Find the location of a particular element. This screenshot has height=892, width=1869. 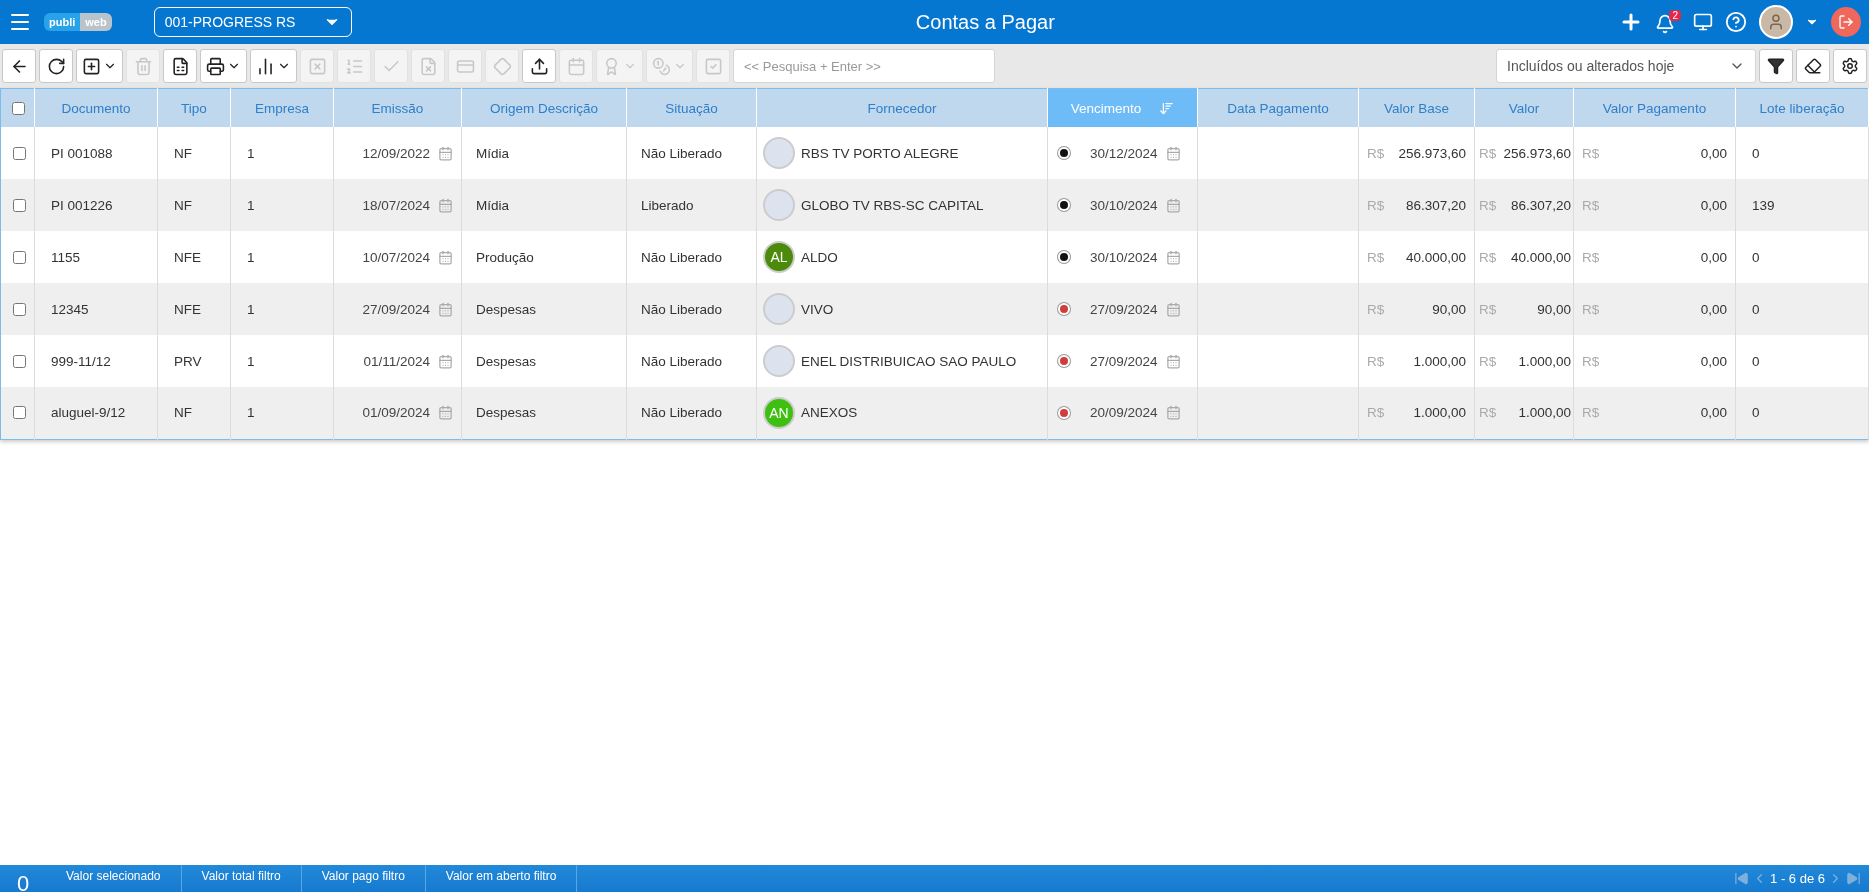

supplier-name: ANEXOS is located at coordinates (829, 413).